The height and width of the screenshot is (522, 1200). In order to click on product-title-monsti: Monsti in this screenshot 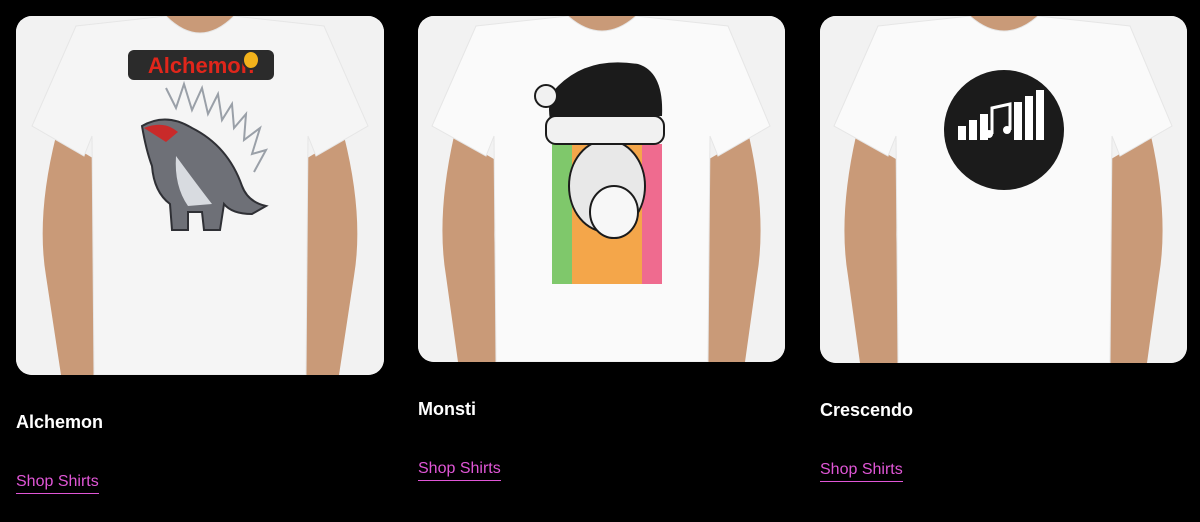, I will do `click(447, 409)`.